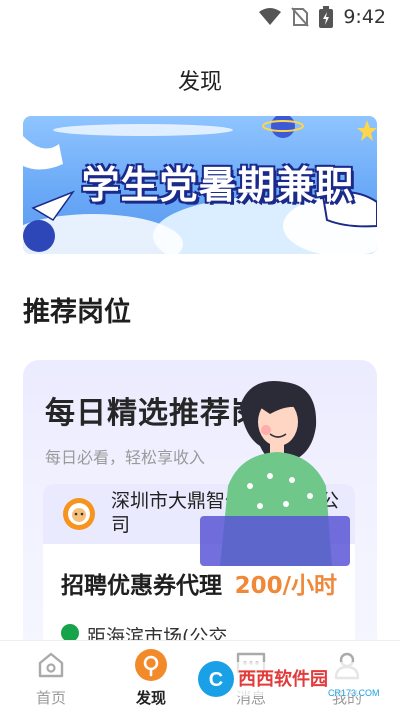 The height and width of the screenshot is (710, 400). Describe the element at coordinates (199, 82) in the screenshot. I see `page-title: 发现` at that location.